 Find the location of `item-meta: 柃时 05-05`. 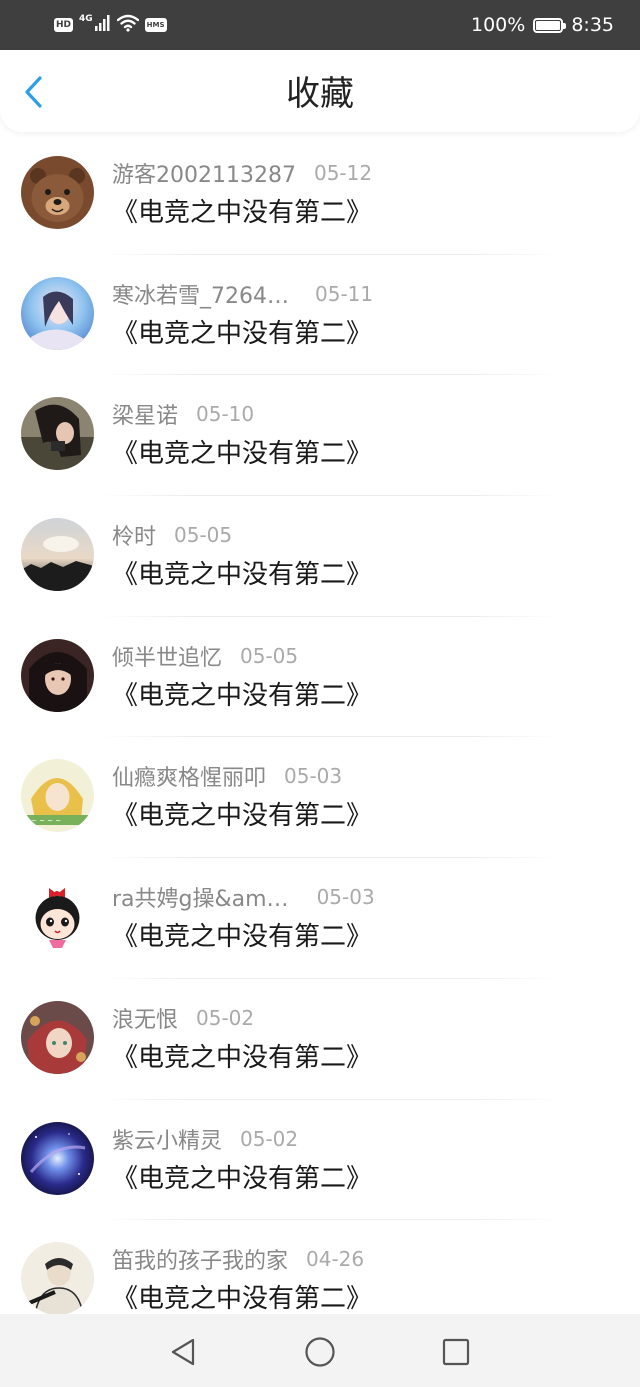

item-meta: 柃时 05-05 is located at coordinates (172, 535).